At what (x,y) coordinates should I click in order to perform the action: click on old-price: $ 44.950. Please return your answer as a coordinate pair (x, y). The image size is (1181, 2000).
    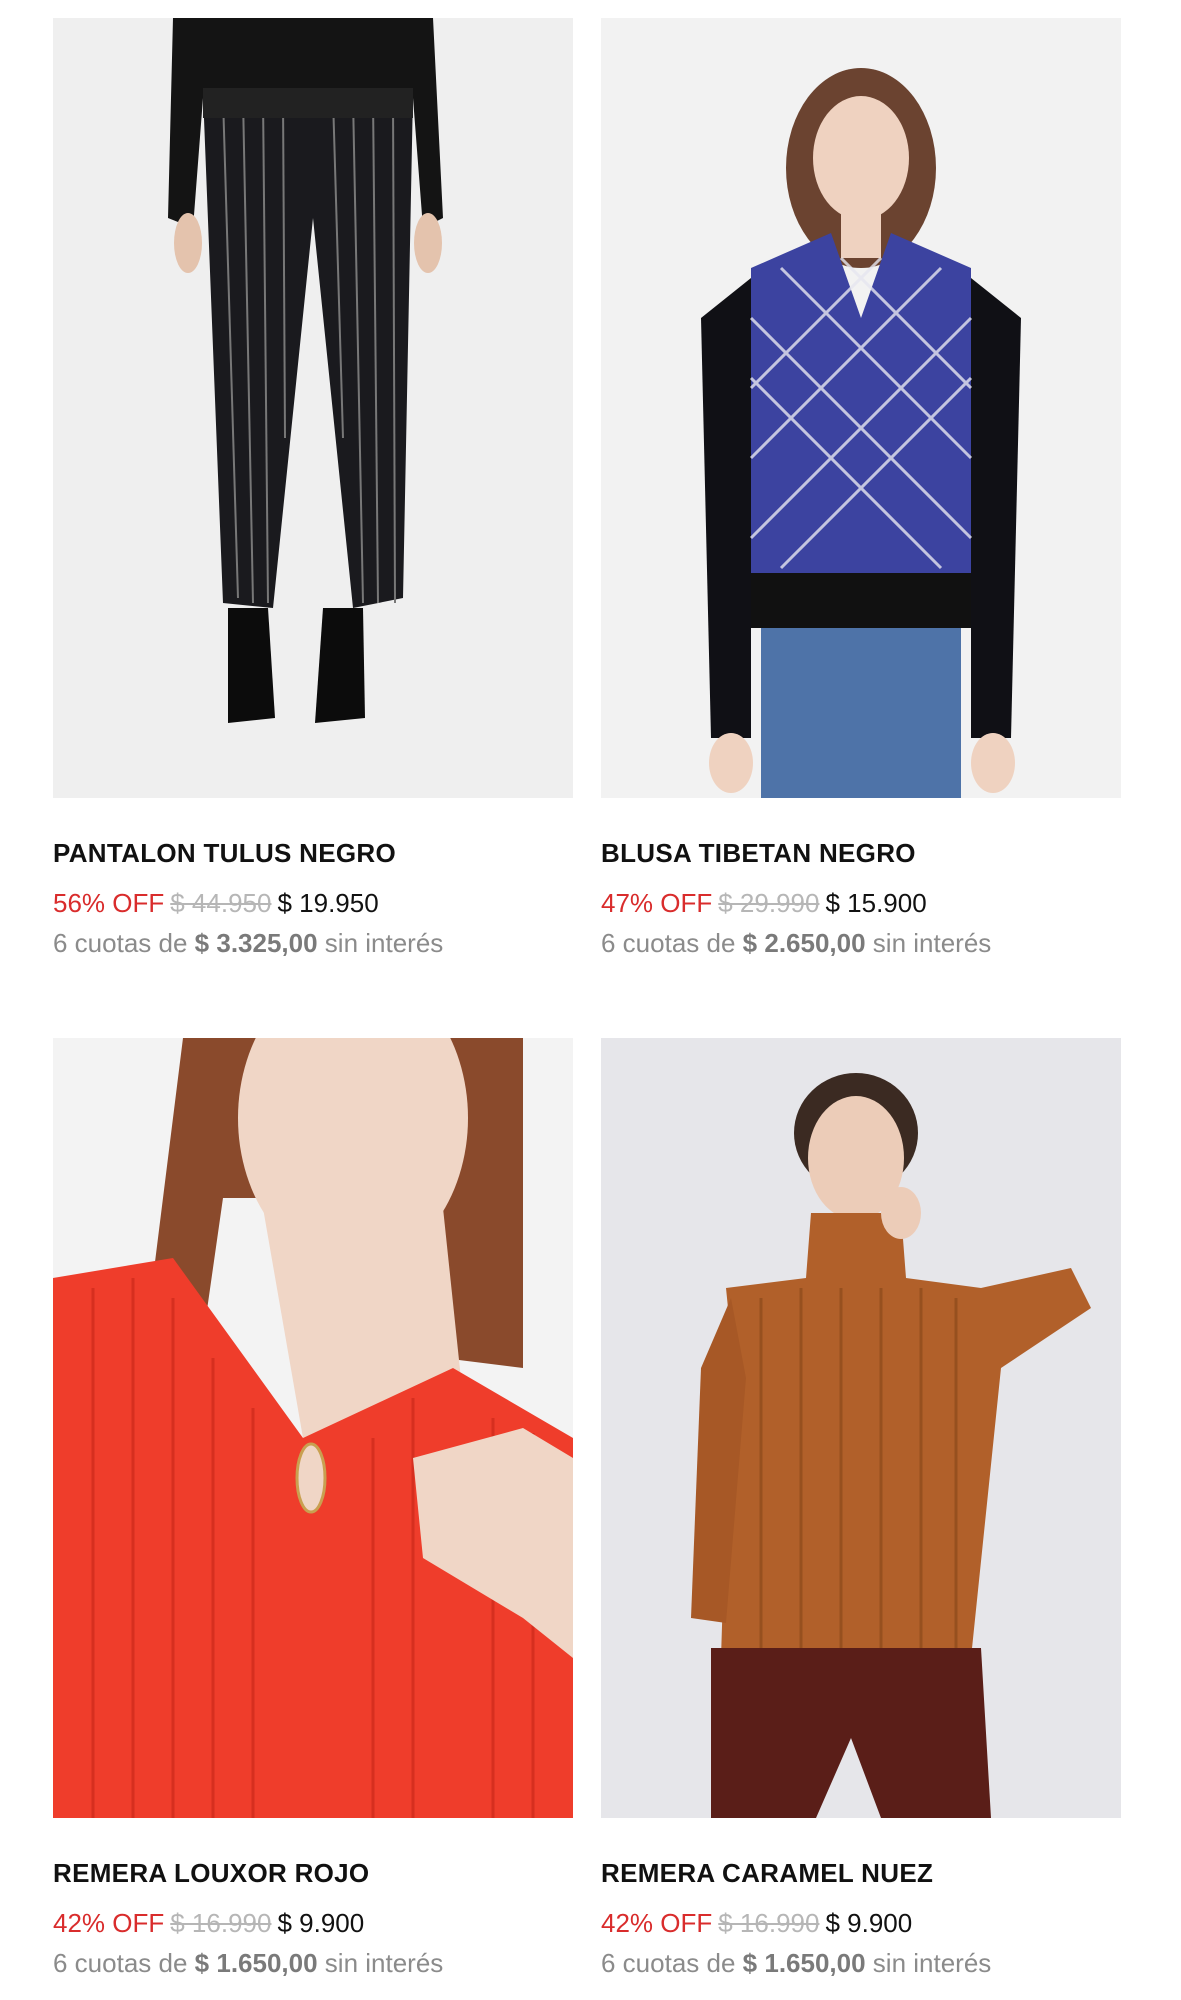
    Looking at the image, I should click on (221, 903).